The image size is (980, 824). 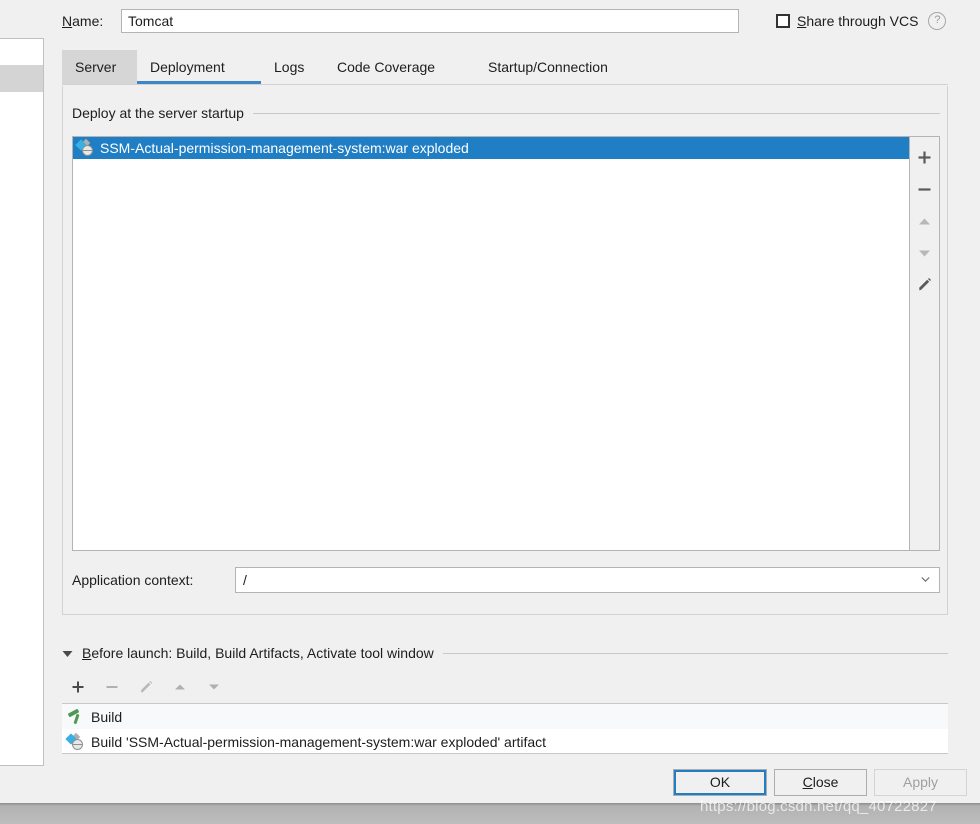 I want to click on move-task-down-button, so click(x=214, y=687).